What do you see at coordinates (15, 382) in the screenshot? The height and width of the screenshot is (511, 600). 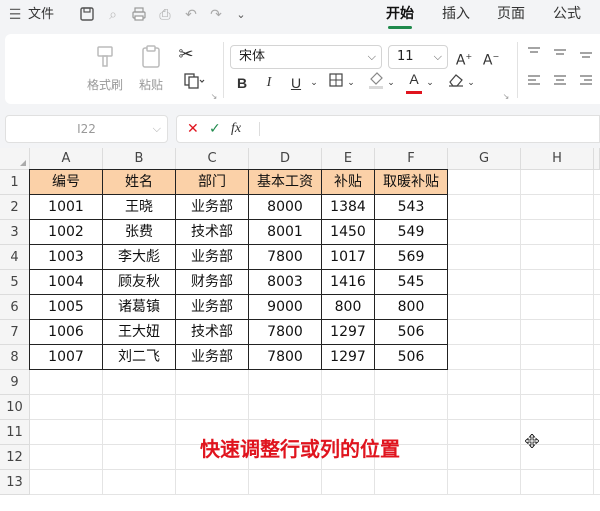 I see `row-header: 9` at bounding box center [15, 382].